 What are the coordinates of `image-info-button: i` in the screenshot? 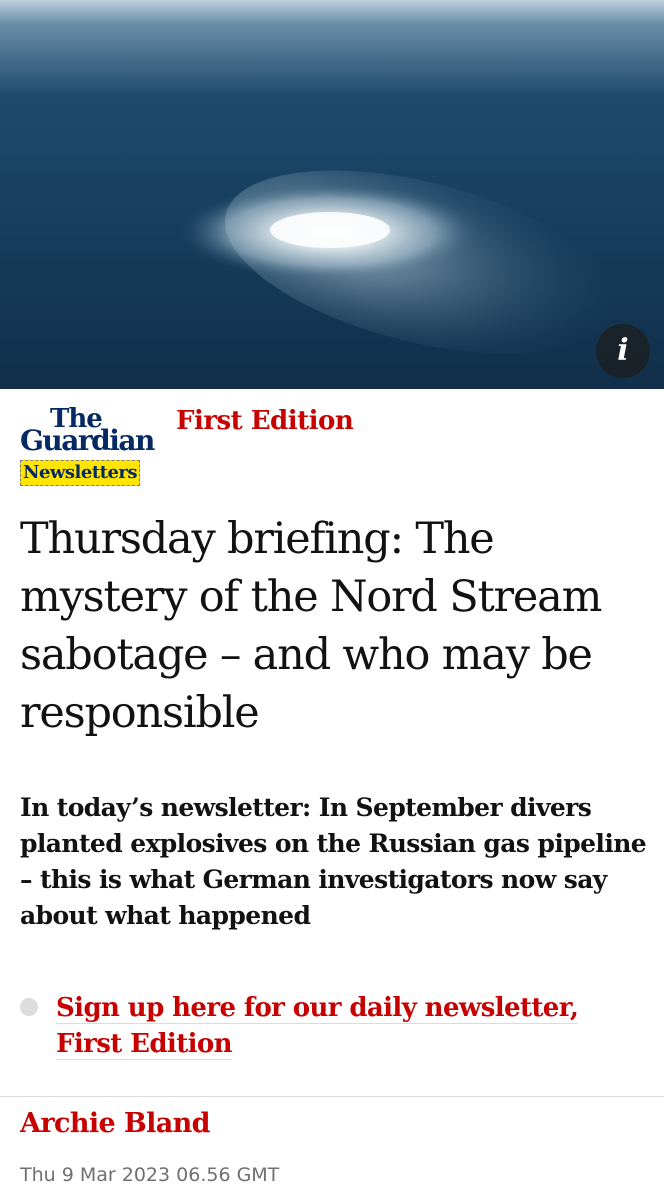 It's located at (623, 351).